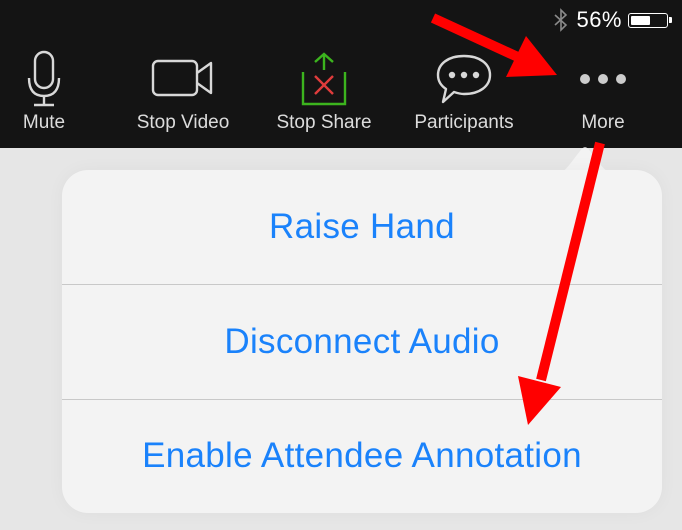  Describe the element at coordinates (464, 79) in the screenshot. I see `chat-bubble-icon` at that location.